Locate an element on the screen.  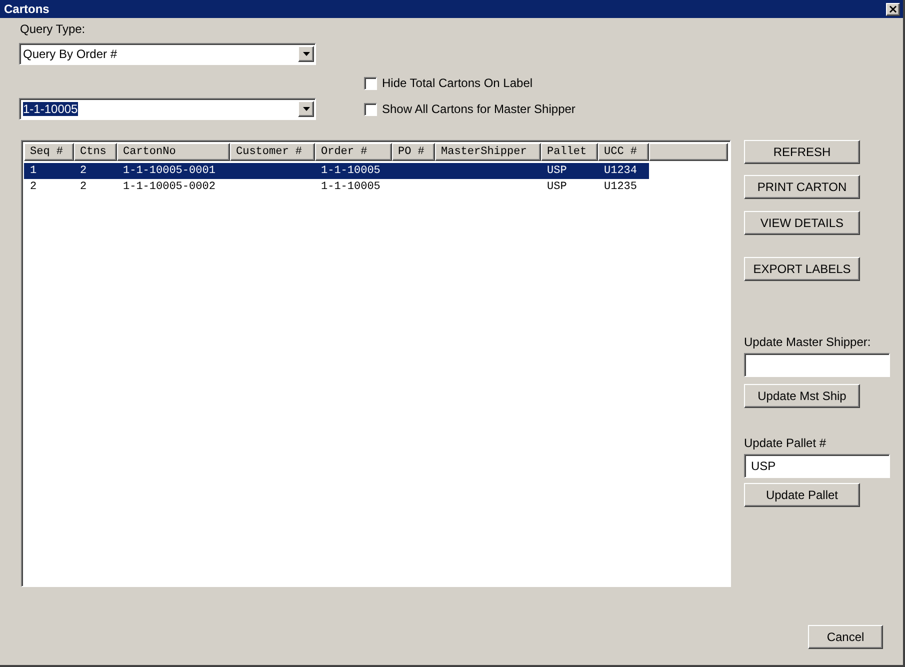
checkbox-label: Show All Cartons for Master Shipper is located at coordinates (479, 109).